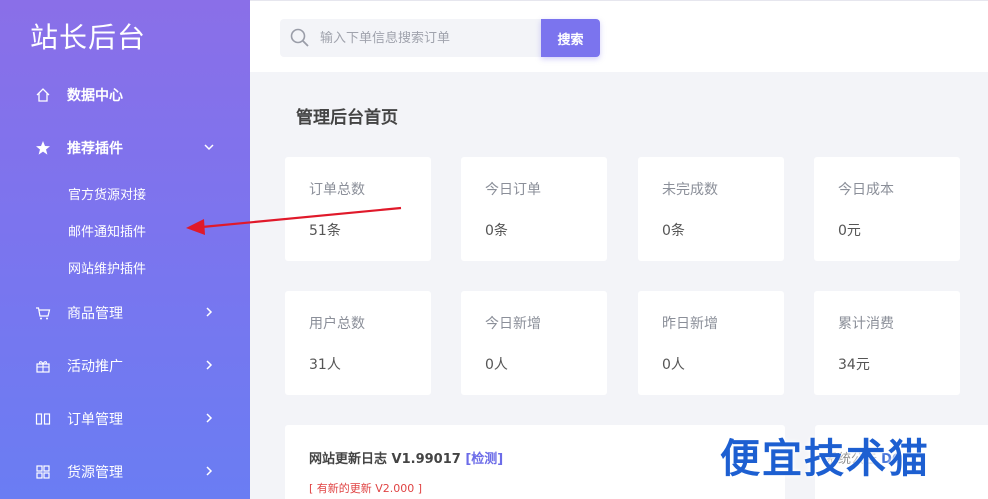 This screenshot has width=988, height=499. What do you see at coordinates (209, 147) in the screenshot?
I see `chevron-down-icon` at bounding box center [209, 147].